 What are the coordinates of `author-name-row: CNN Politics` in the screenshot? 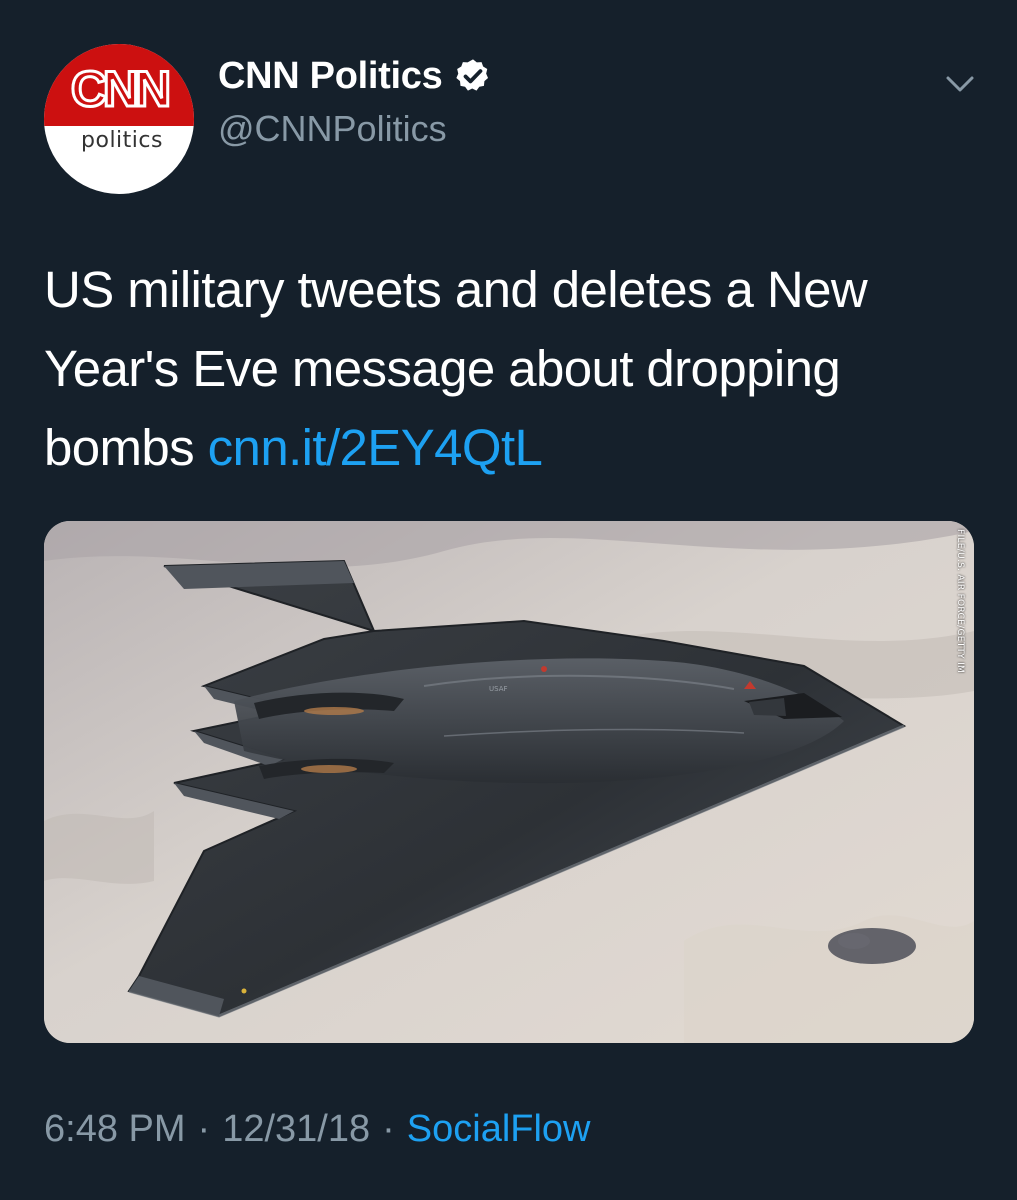 It's located at (355, 76).